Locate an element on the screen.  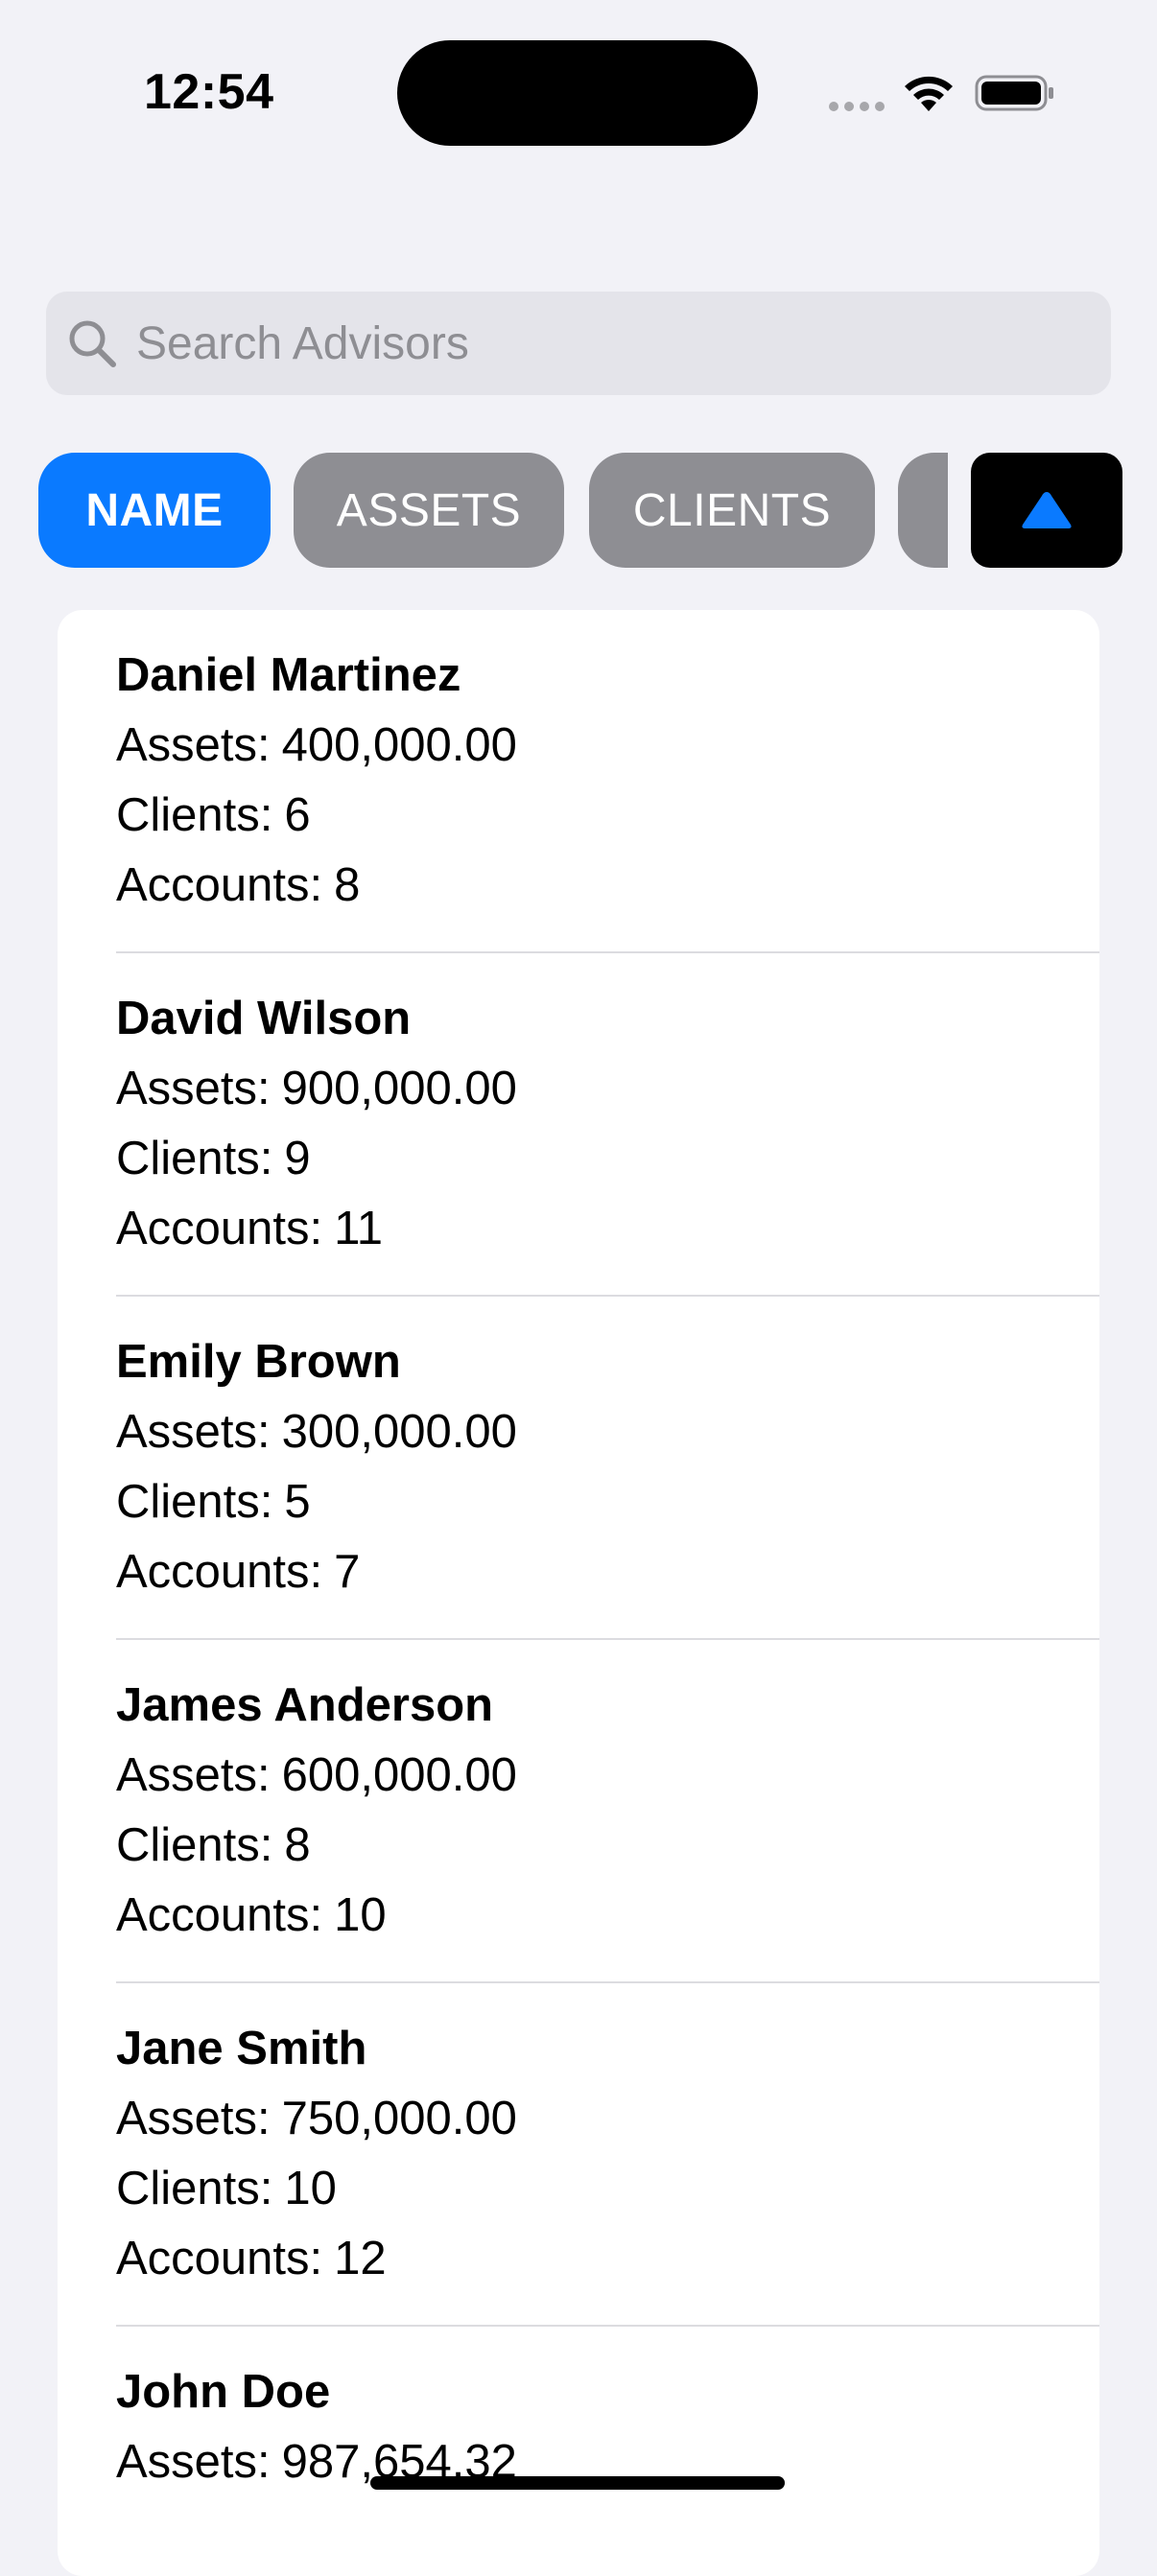
sort-chip-partial is located at coordinates (923, 510).